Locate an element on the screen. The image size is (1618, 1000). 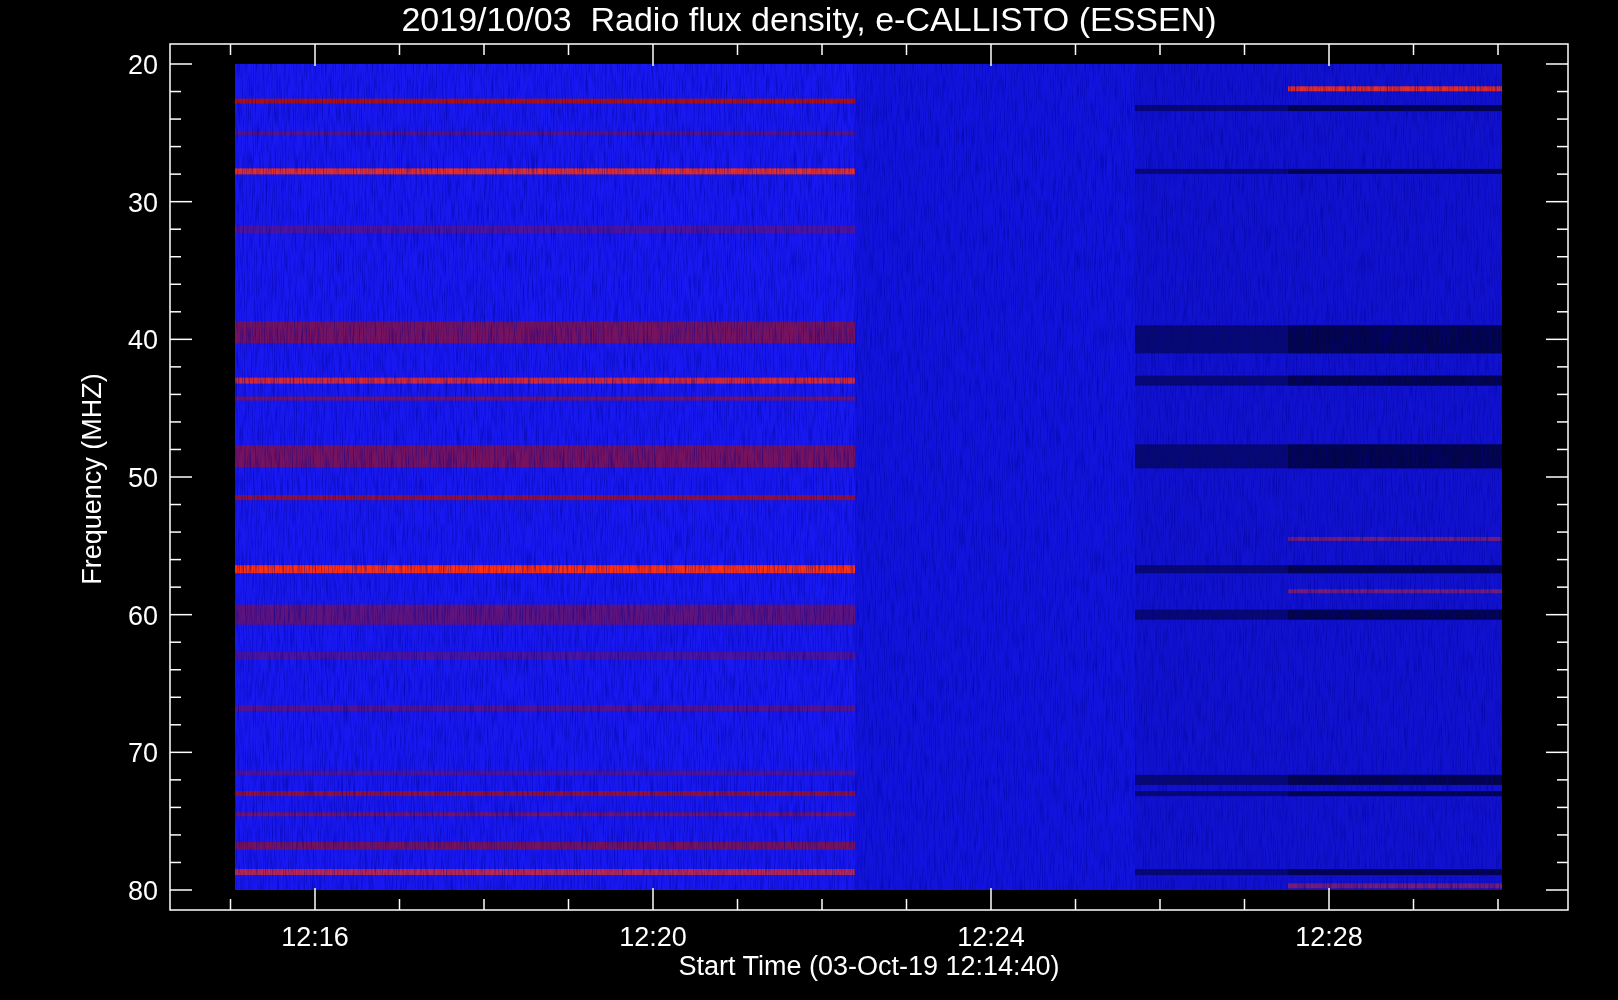
y-tick-label: 20 is located at coordinates (142, 65).